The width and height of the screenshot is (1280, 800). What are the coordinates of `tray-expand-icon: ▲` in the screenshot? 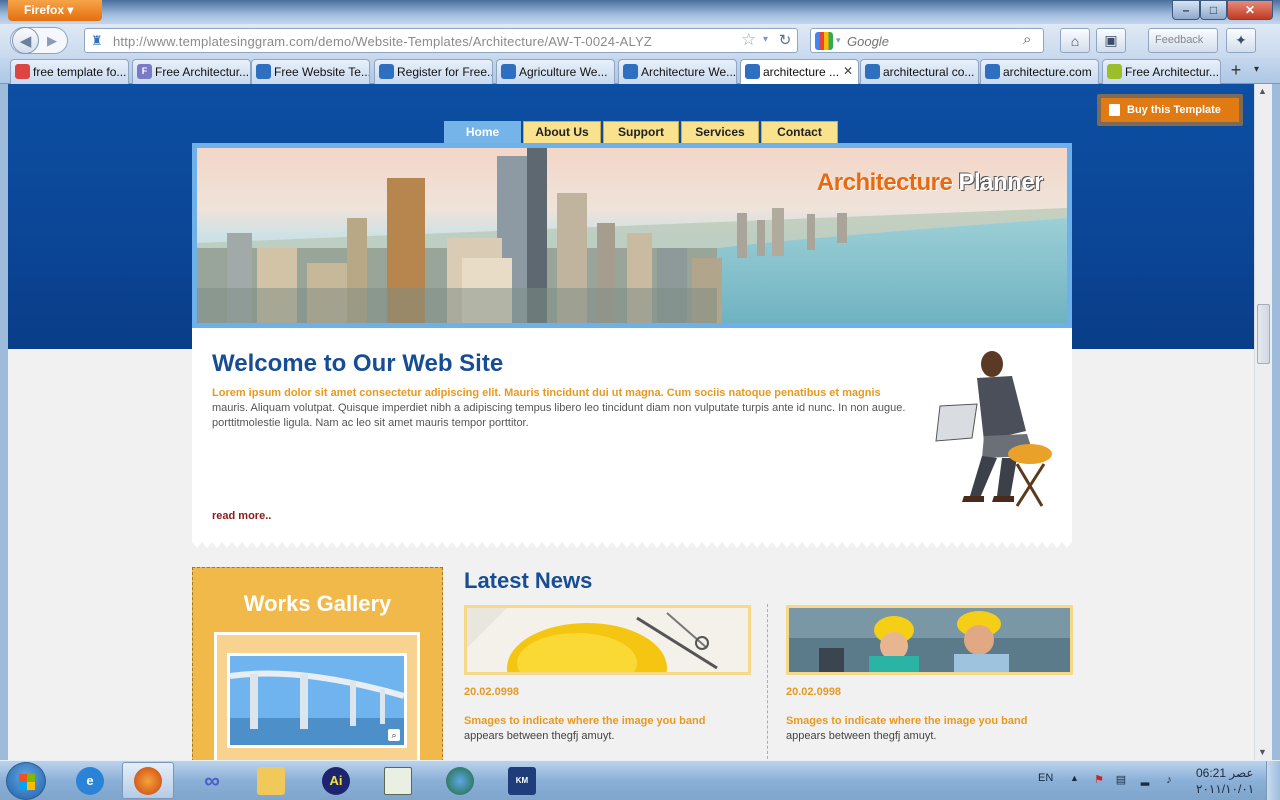 It's located at (1074, 778).